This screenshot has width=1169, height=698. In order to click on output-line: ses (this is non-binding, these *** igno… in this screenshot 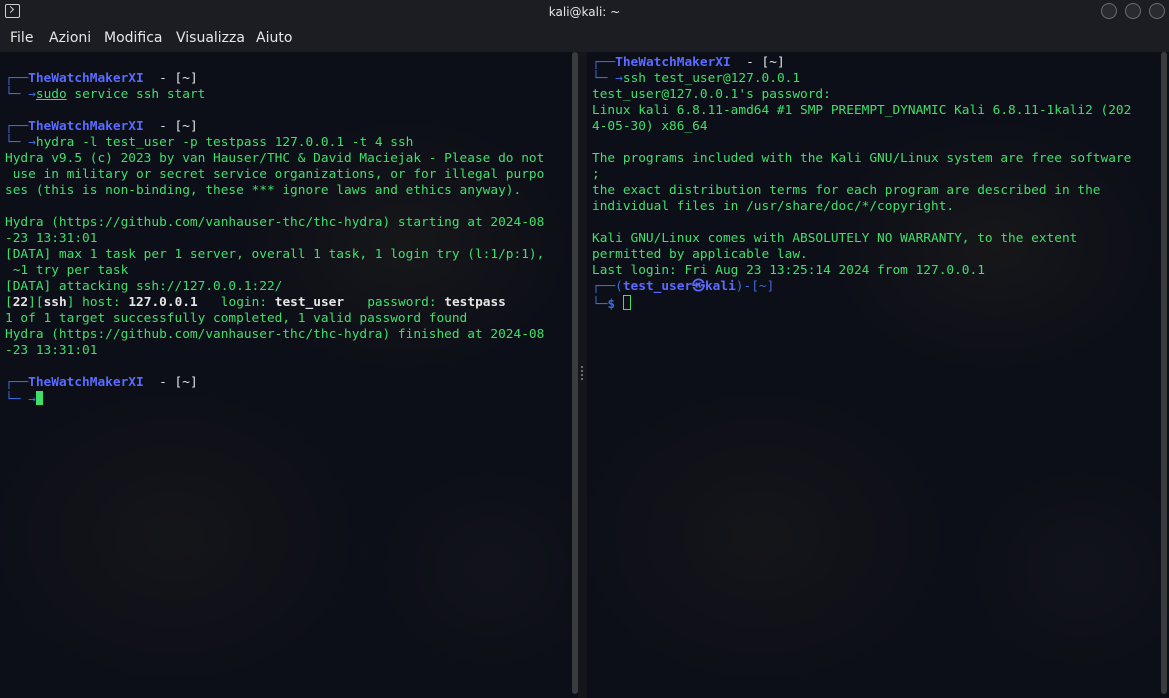, I will do `click(263, 190)`.